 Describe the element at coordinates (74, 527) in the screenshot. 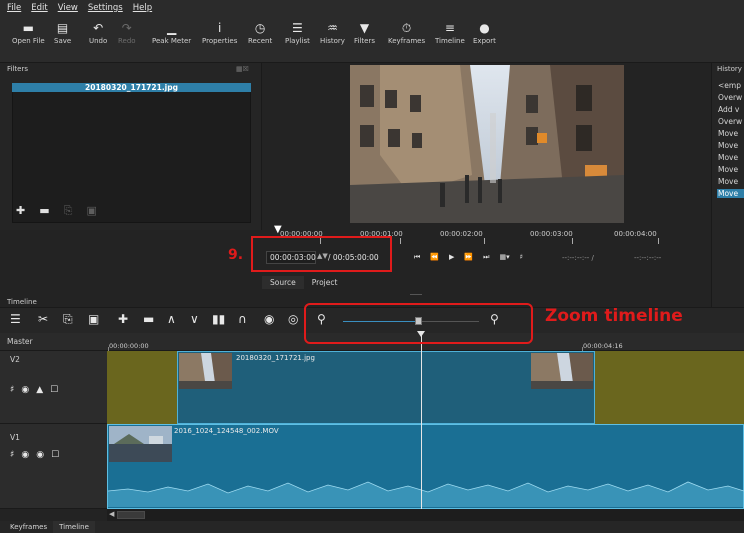

I see `tab-timeline: Timeline` at that location.